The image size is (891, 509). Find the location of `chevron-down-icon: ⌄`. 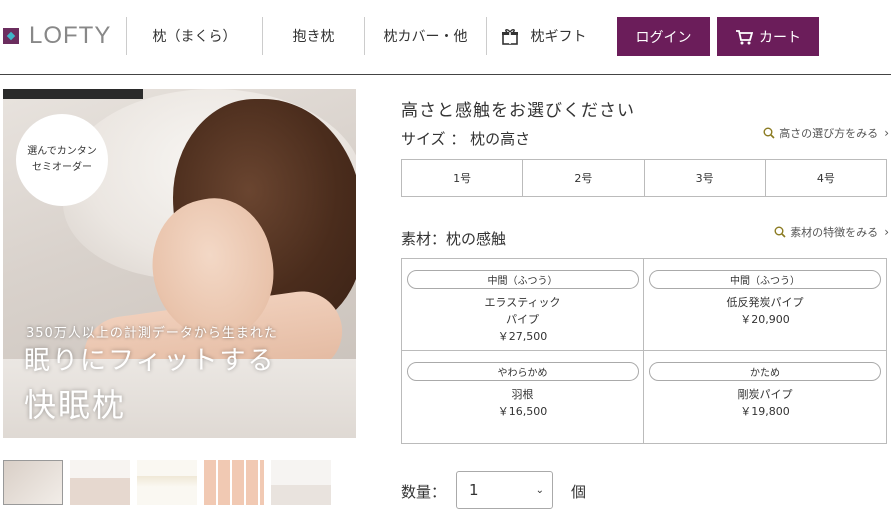

chevron-down-icon: ⌄ is located at coordinates (539, 490).